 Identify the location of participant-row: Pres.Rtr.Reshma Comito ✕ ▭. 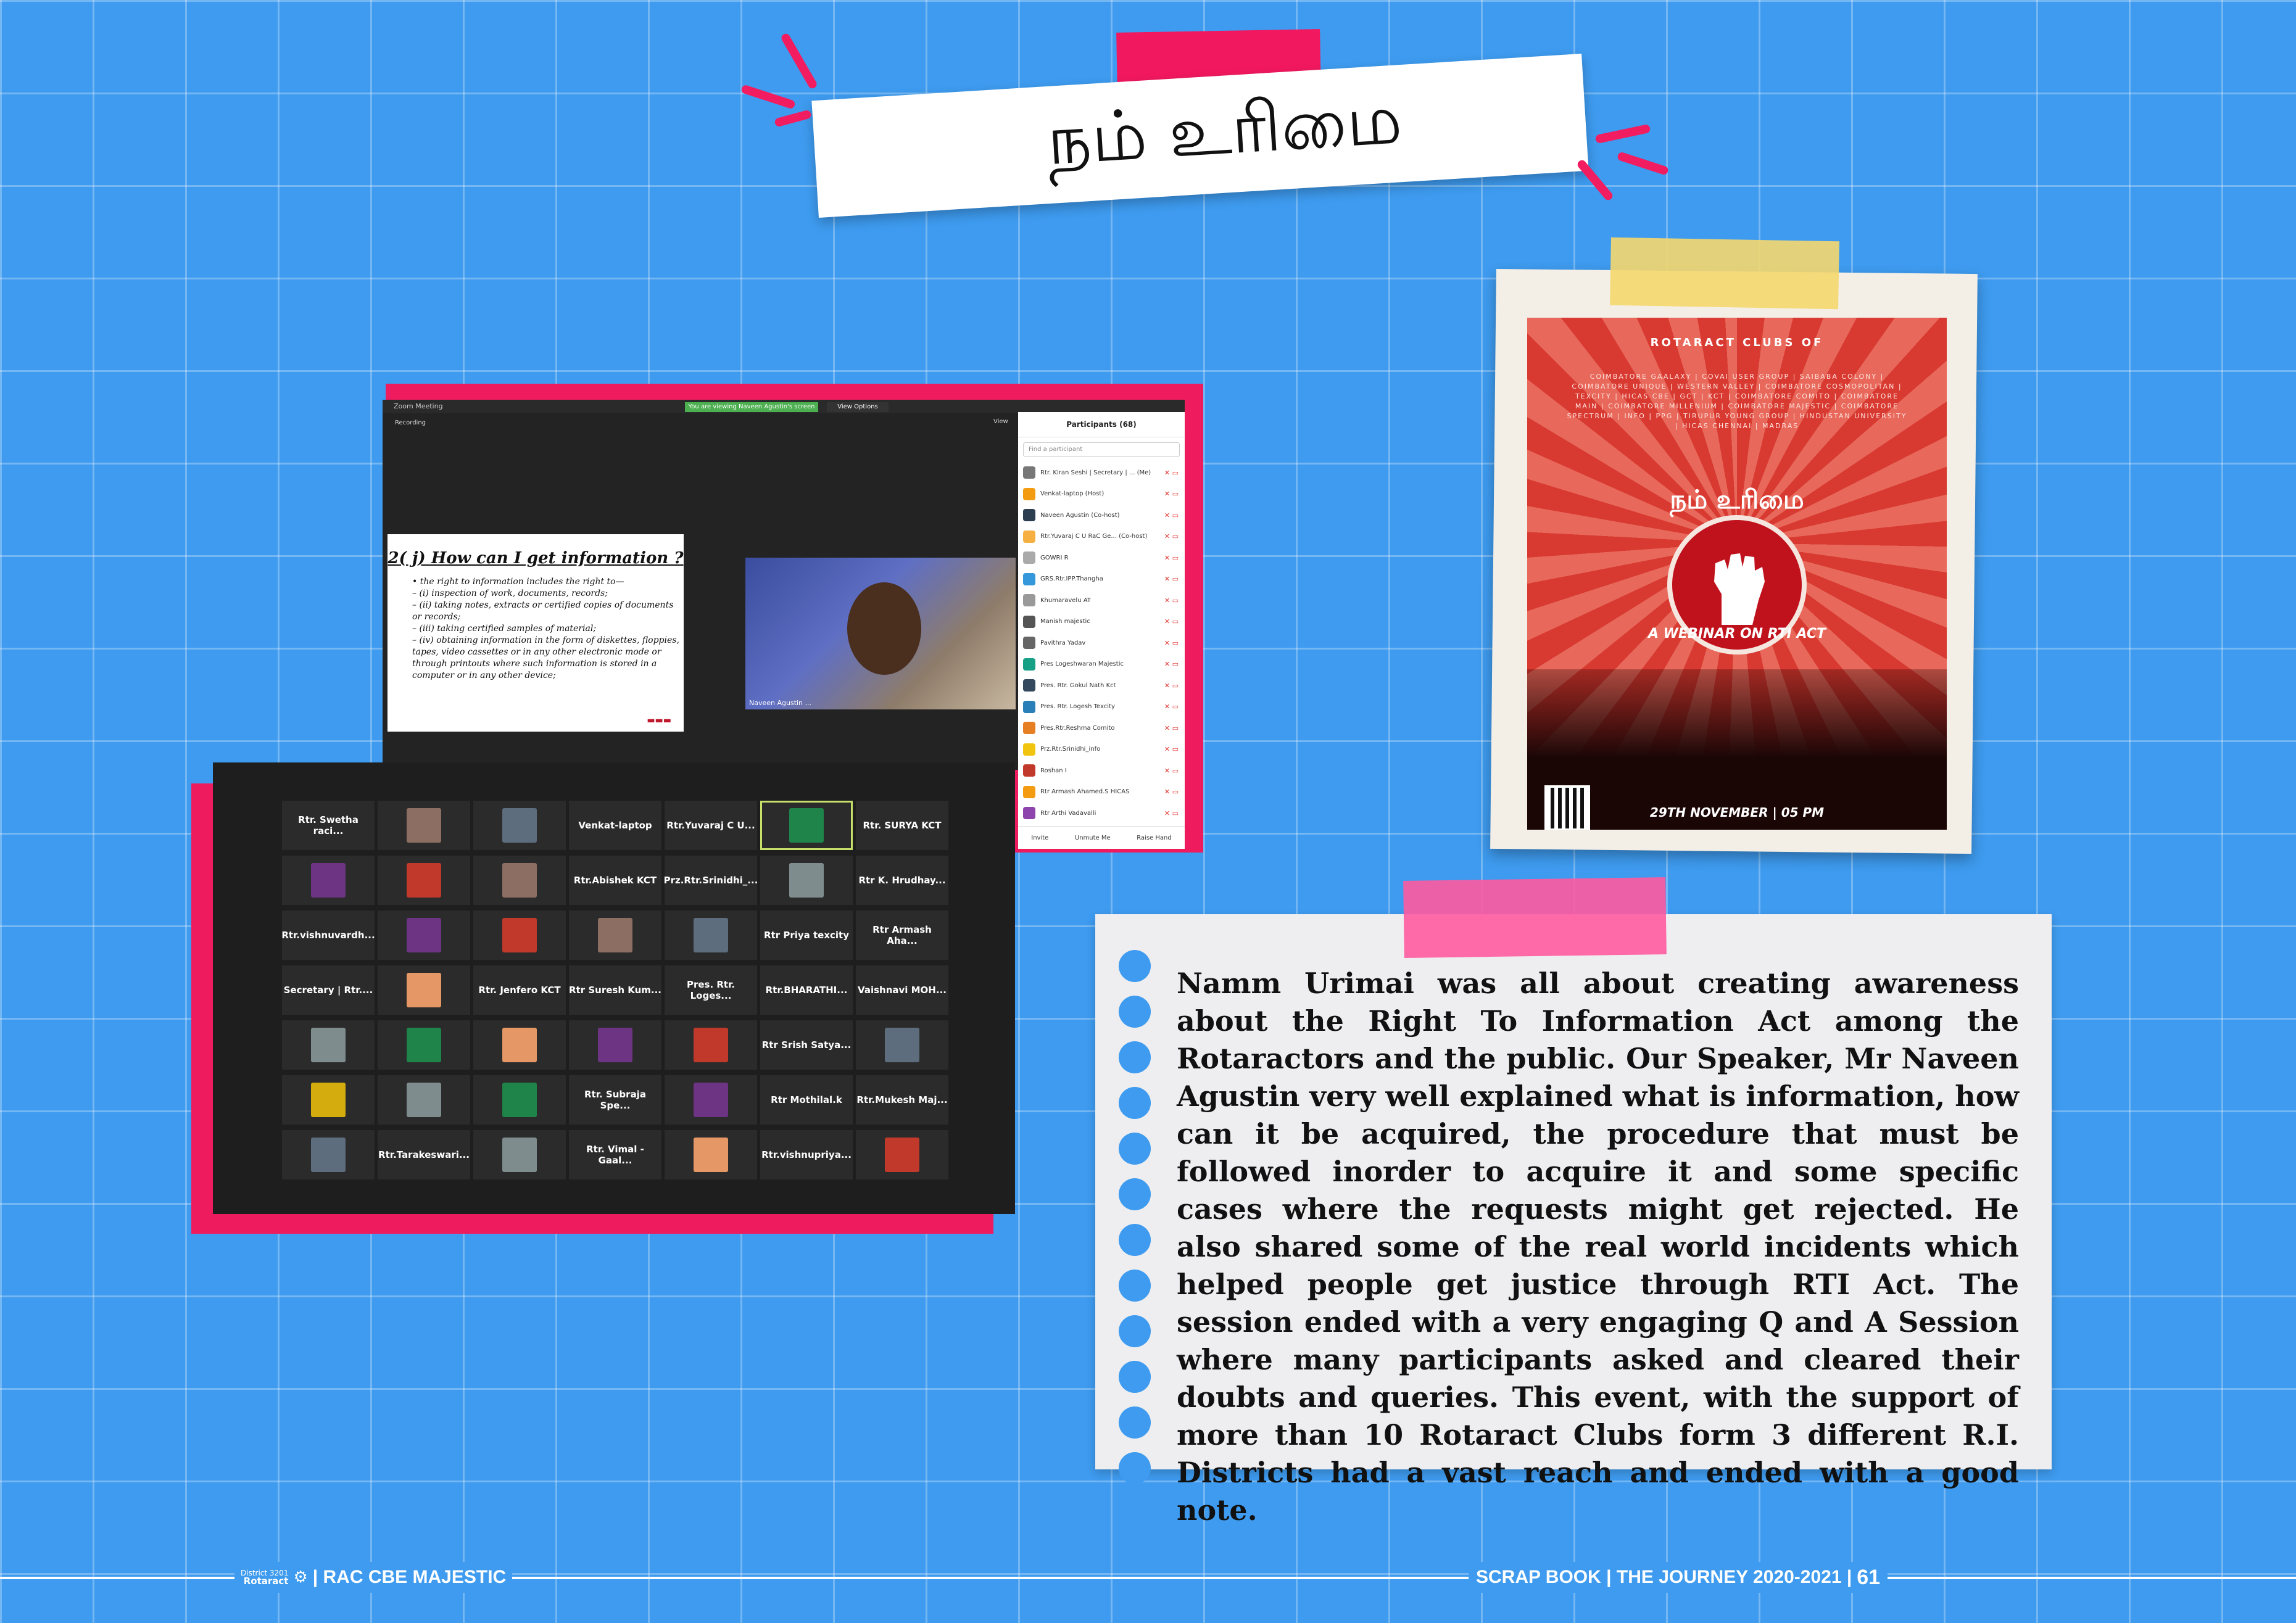
(1101, 728).